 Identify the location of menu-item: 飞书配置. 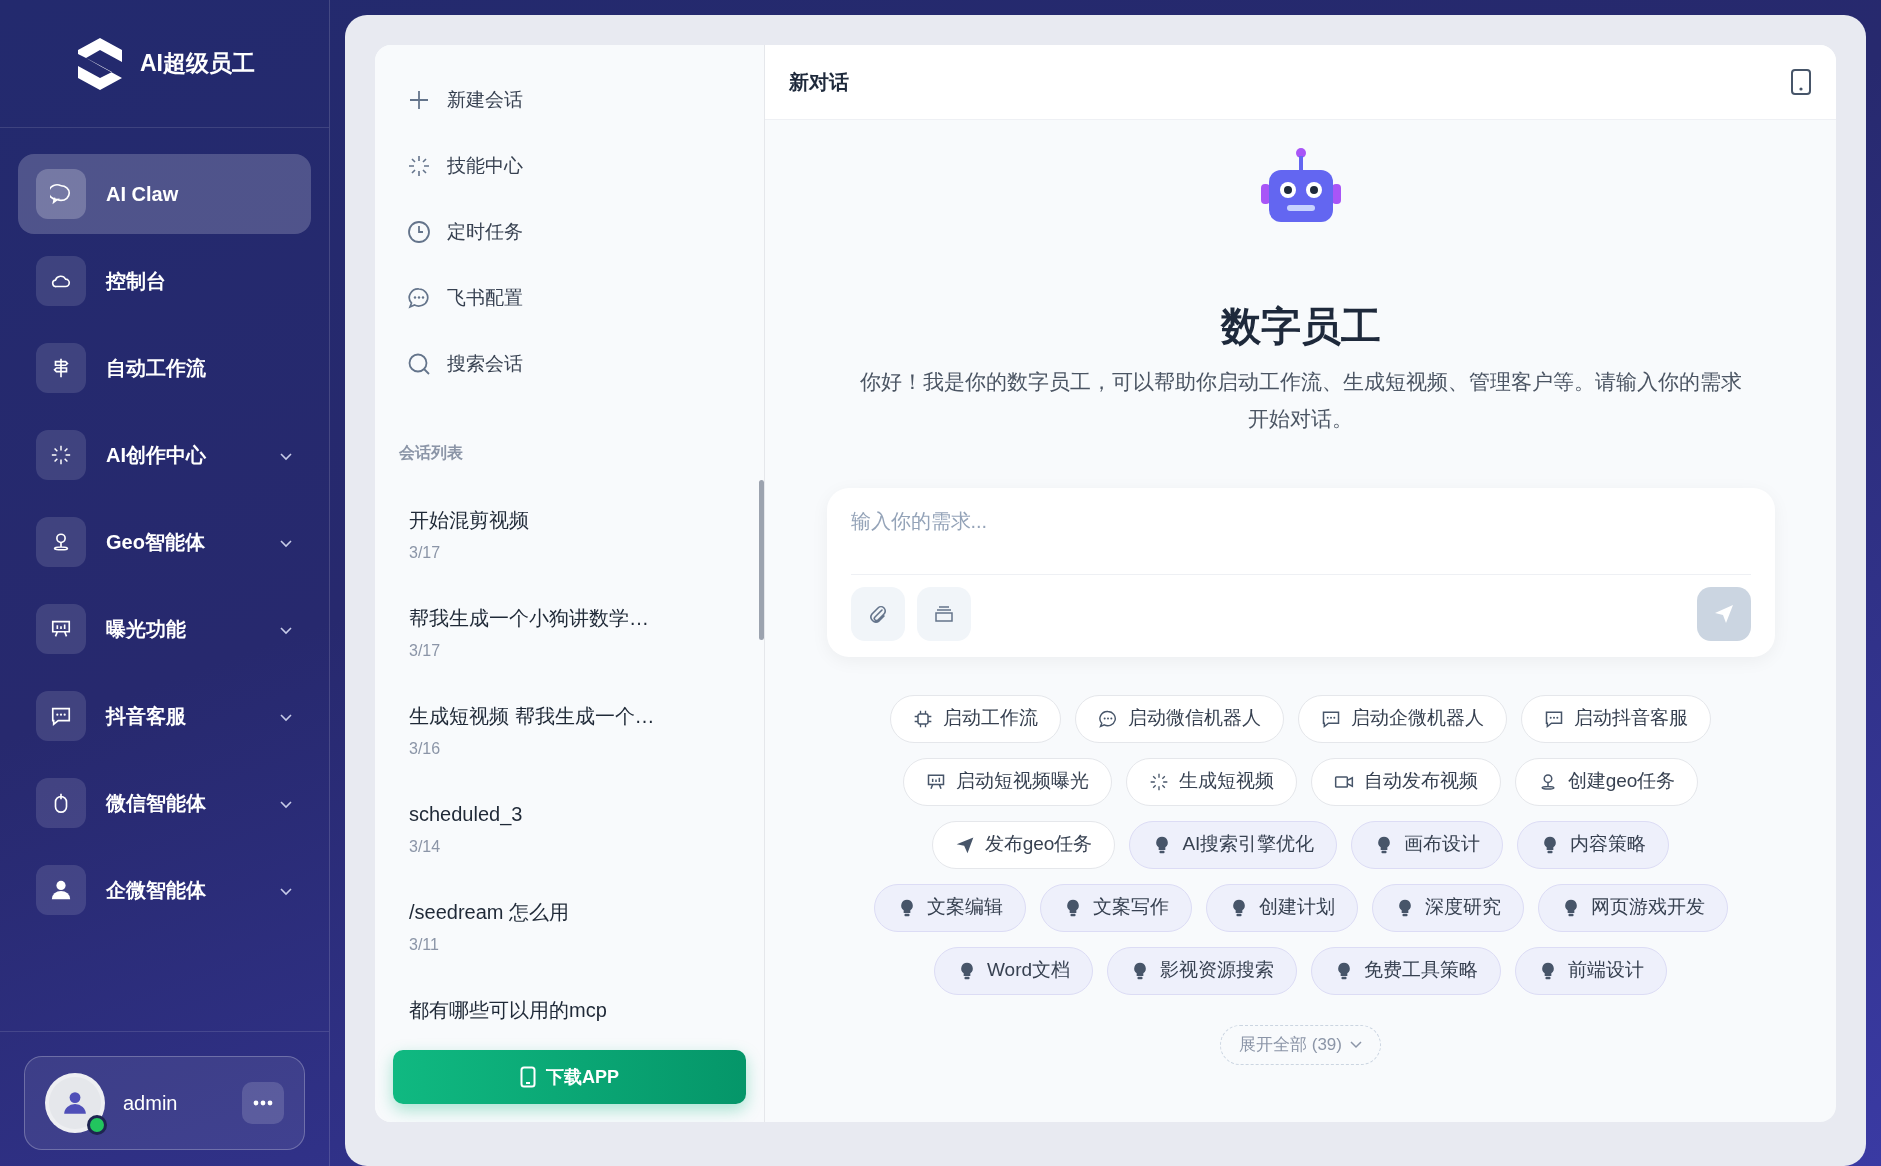
(569, 298).